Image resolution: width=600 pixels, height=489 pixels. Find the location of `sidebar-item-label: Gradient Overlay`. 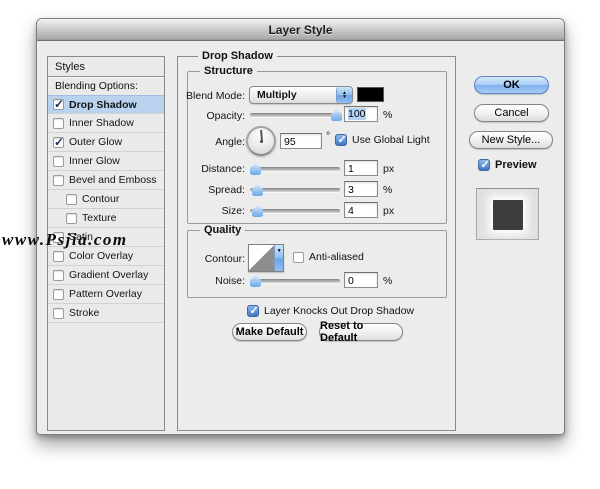

sidebar-item-label: Gradient Overlay is located at coordinates (109, 275).